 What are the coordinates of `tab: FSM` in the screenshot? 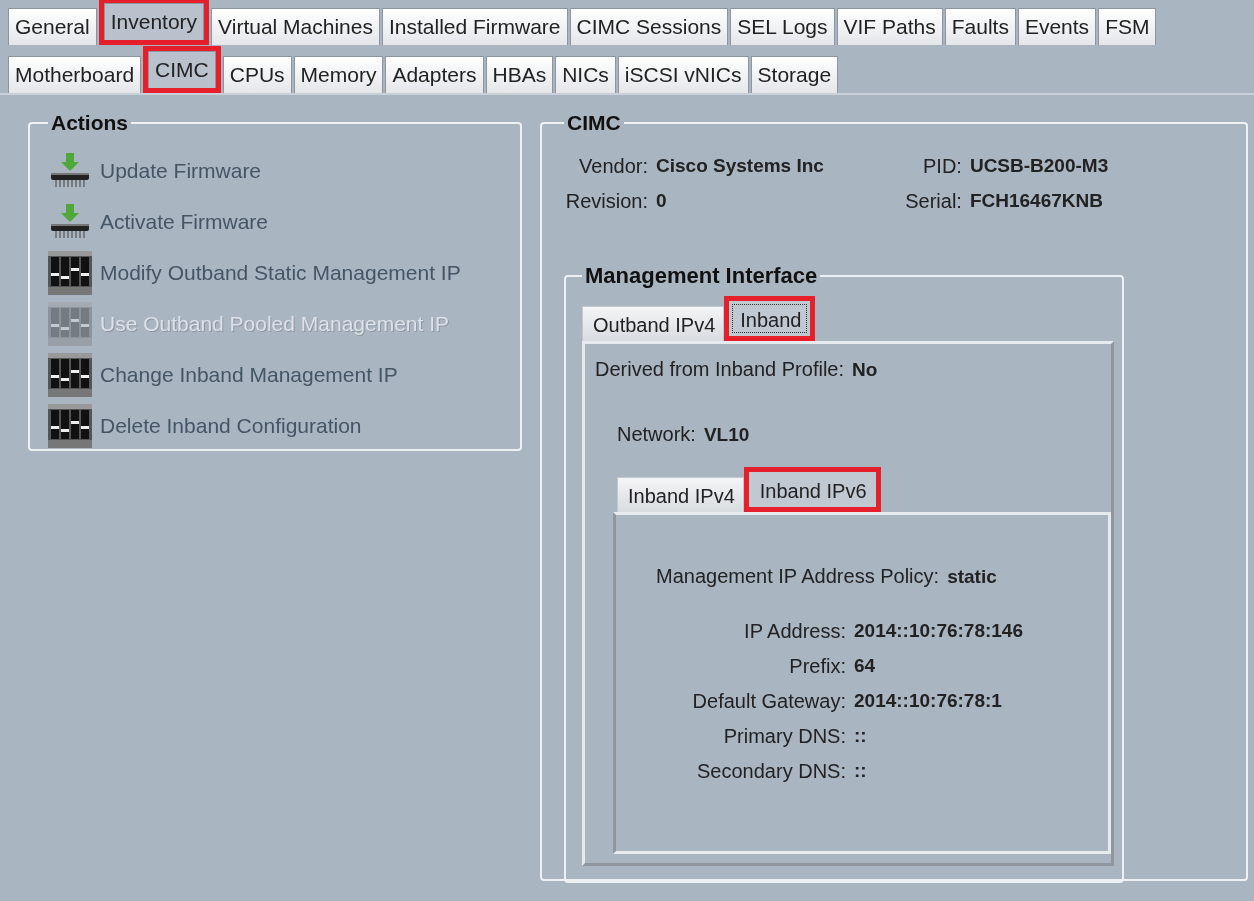 It's located at (1127, 26).